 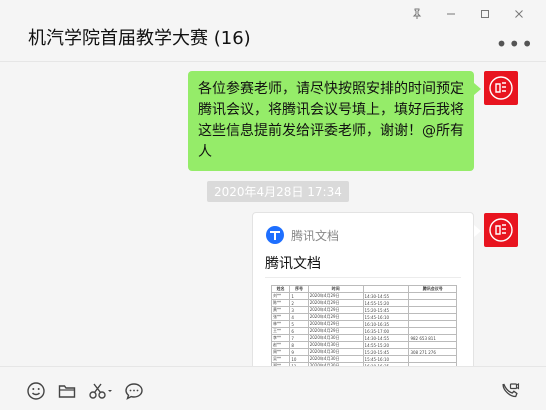 What do you see at coordinates (363, 277) in the screenshot?
I see `divider` at bounding box center [363, 277].